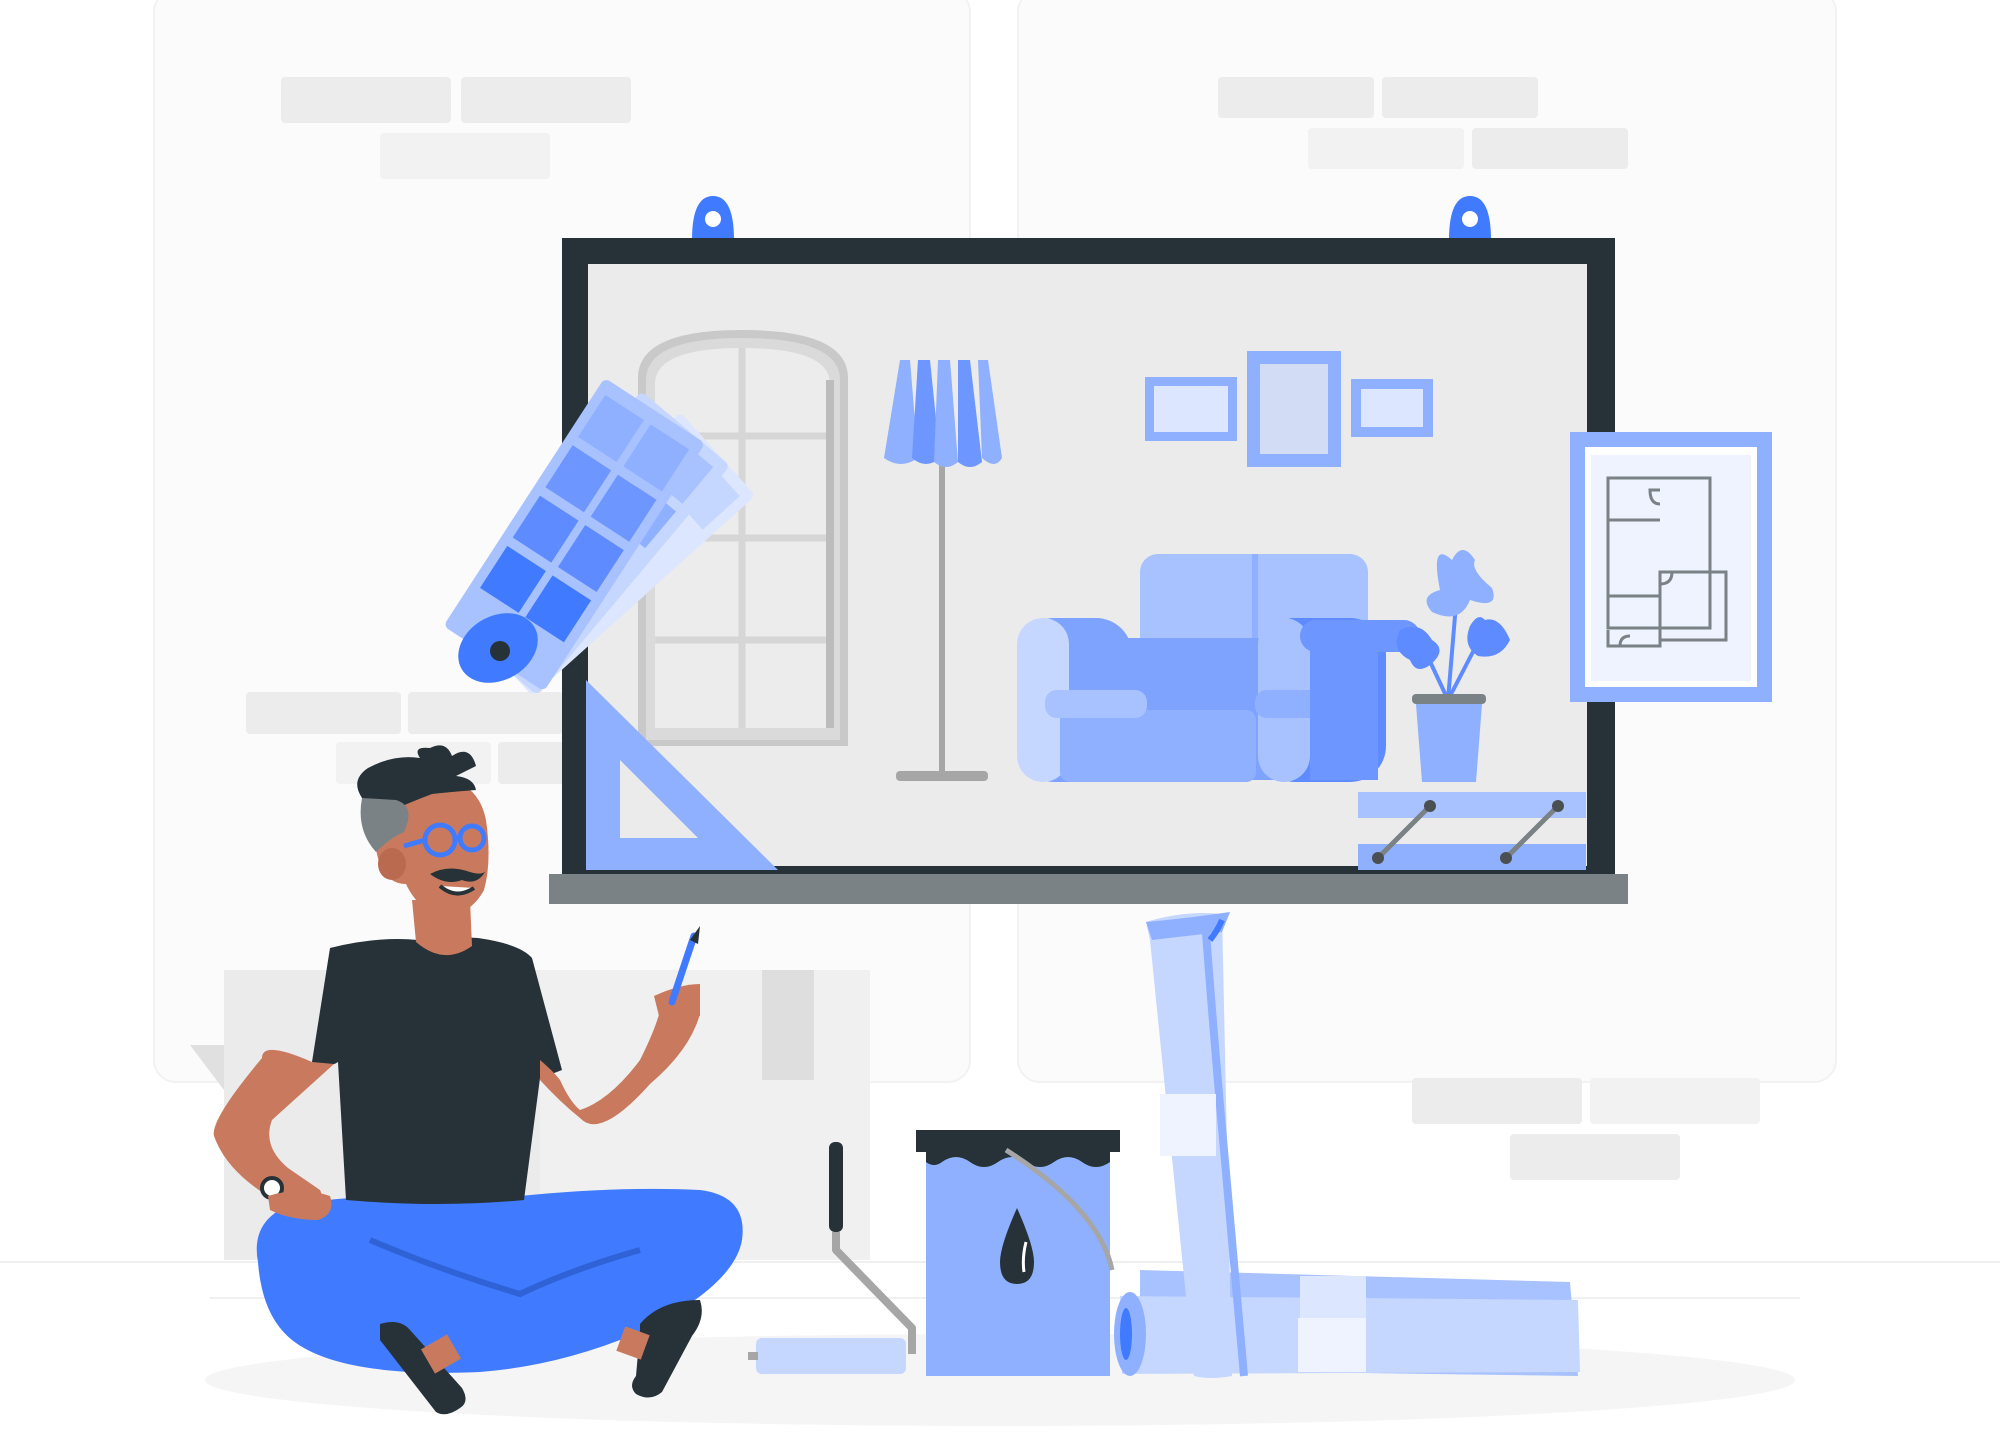 The image size is (2000, 1455). I want to click on board-ledge, so click(1088, 889).